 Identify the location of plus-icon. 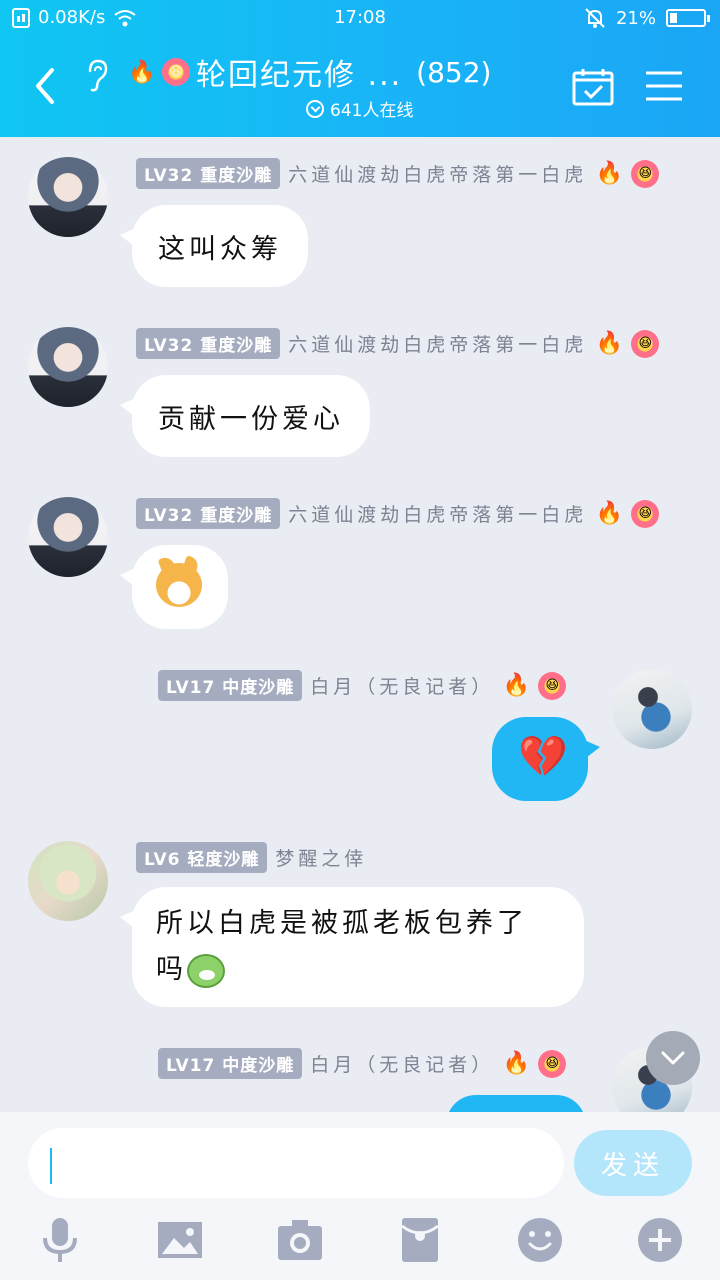
(660, 1240).